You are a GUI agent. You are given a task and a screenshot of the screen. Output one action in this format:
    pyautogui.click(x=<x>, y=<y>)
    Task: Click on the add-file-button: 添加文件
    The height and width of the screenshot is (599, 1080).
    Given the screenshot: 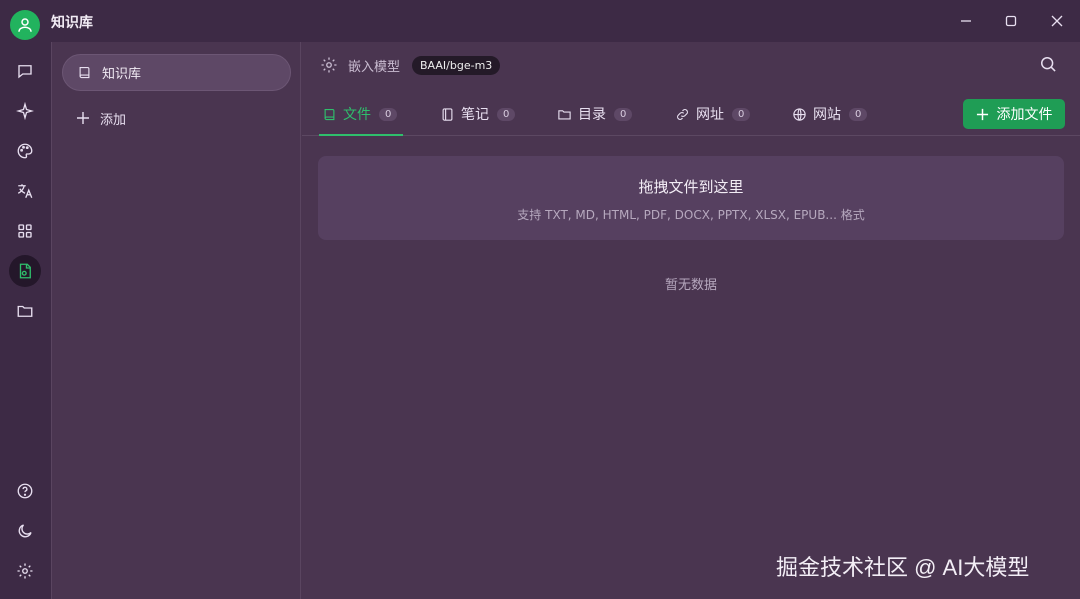 What is the action you would take?
    pyautogui.click(x=1014, y=114)
    